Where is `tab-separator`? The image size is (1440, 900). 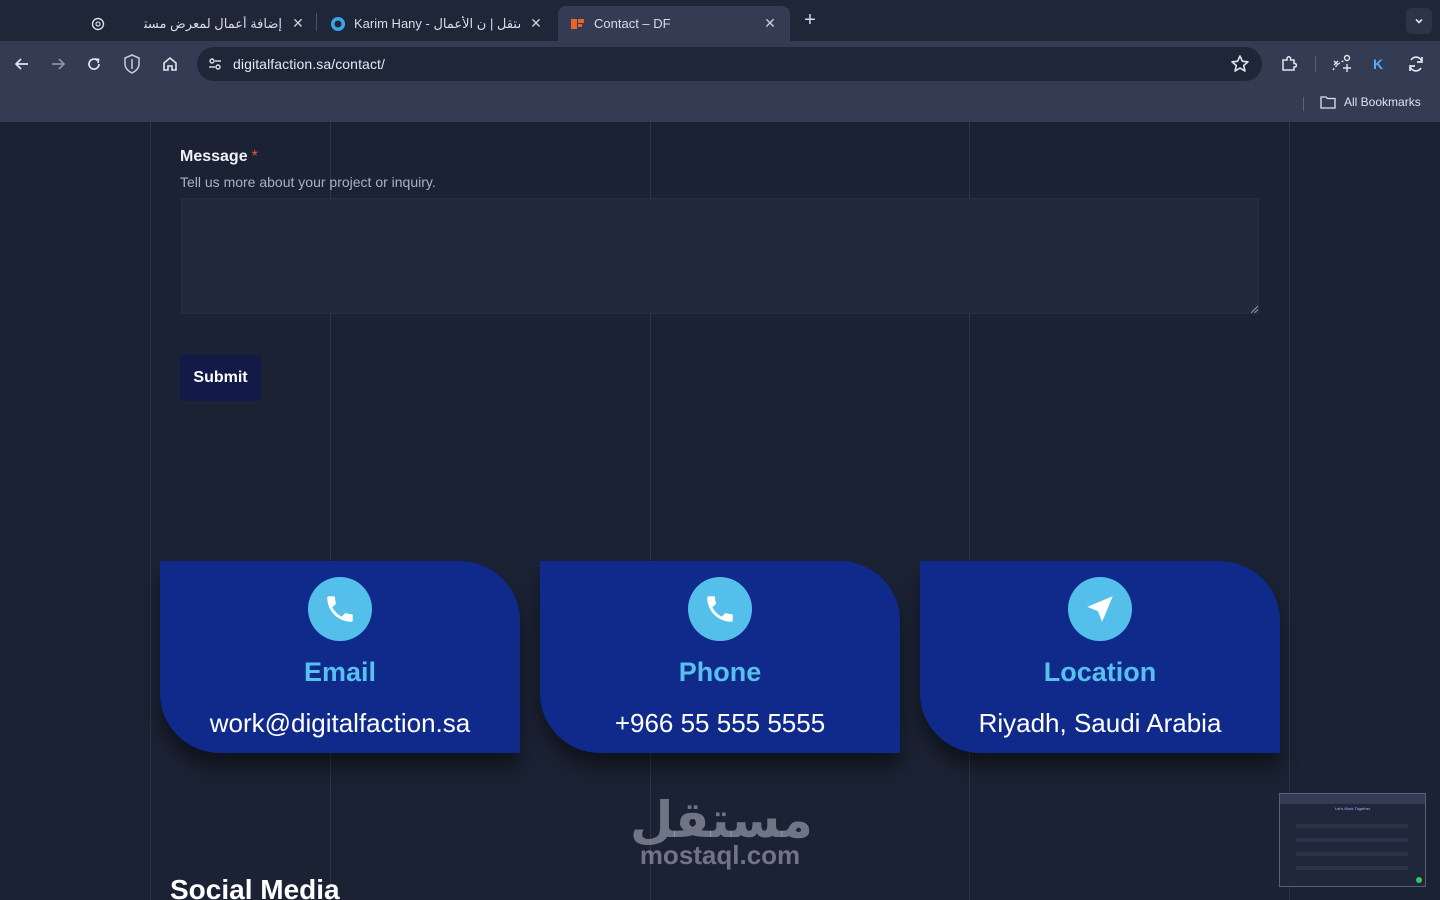
tab-separator is located at coordinates (316, 22).